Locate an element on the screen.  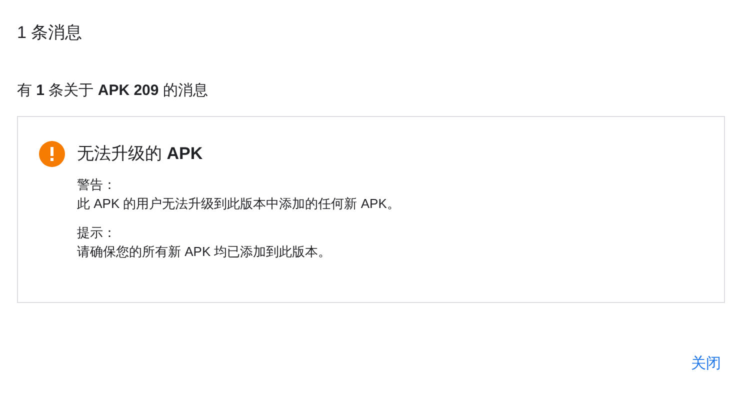
dialog-title: 1 条消息 is located at coordinates (50, 33).